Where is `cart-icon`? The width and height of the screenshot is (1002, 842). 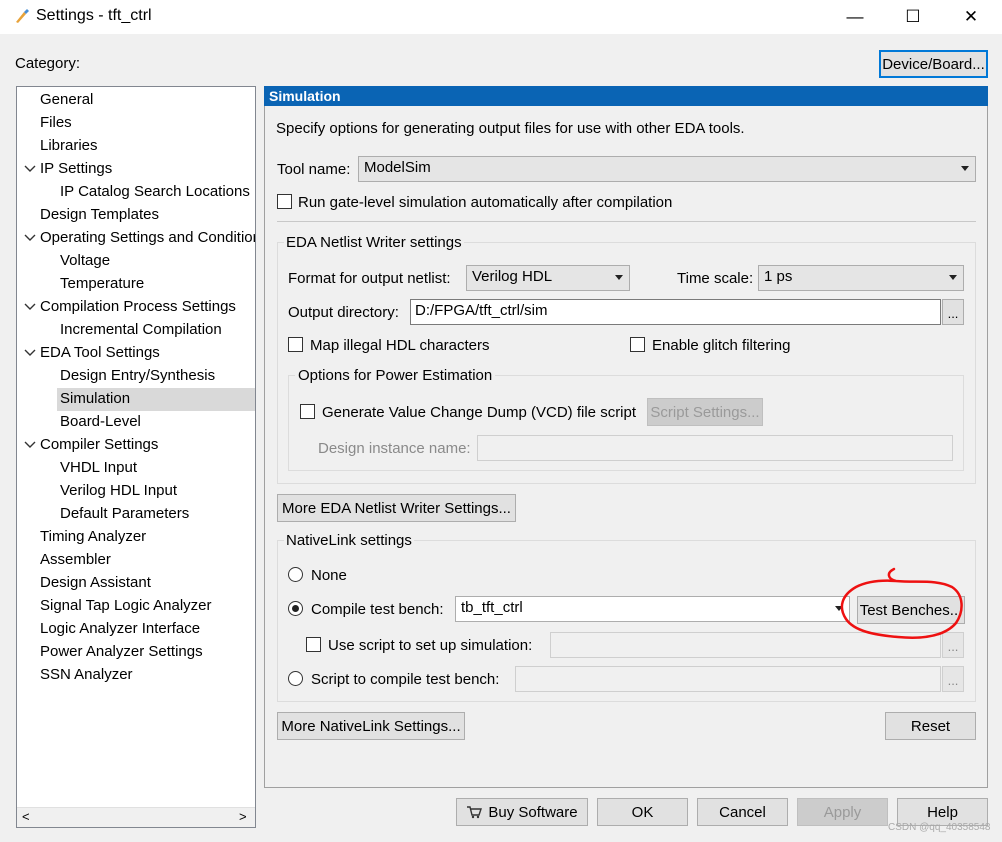 cart-icon is located at coordinates (475, 812).